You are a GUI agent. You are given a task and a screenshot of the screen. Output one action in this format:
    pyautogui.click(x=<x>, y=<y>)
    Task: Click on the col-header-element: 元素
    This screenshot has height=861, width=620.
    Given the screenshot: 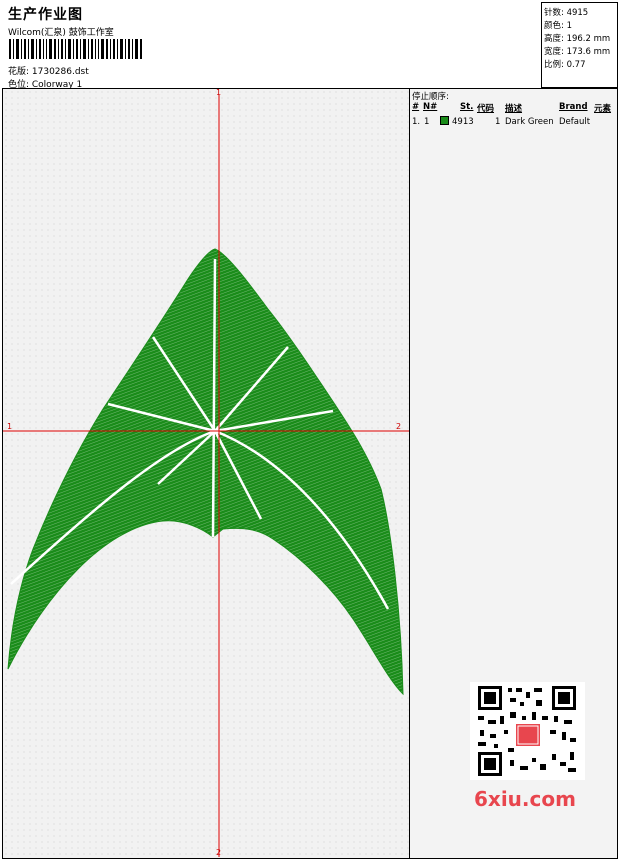 What is the action you would take?
    pyautogui.click(x=603, y=109)
    